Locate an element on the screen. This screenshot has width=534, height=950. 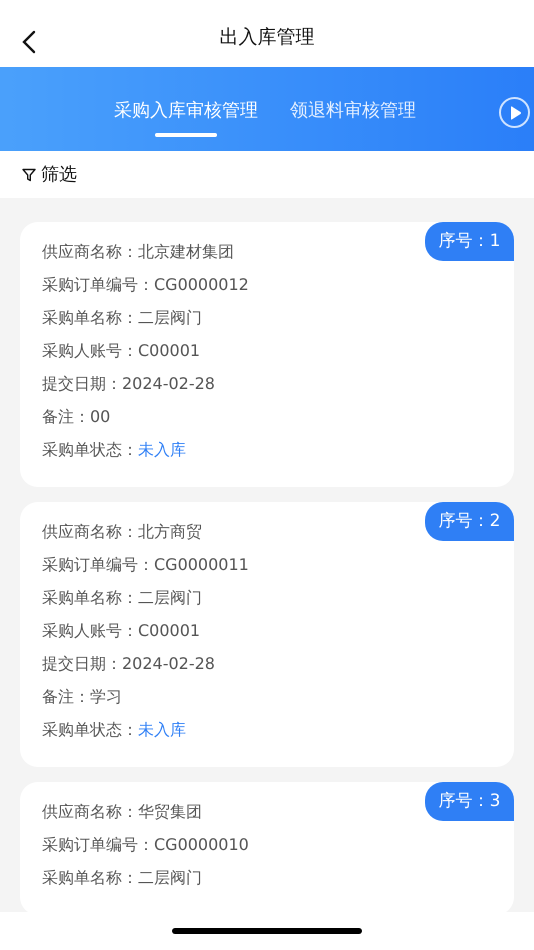
play-button is located at coordinates (514, 112).